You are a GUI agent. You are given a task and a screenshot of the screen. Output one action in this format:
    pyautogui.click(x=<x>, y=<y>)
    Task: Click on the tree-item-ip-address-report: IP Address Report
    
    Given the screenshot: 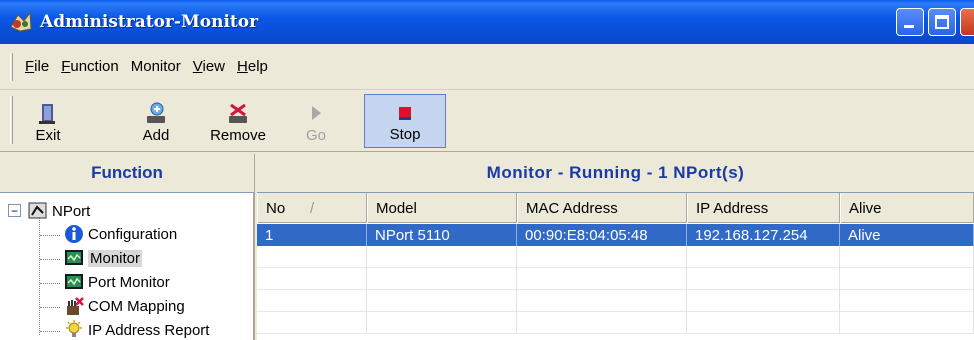 What is the action you would take?
    pyautogui.click(x=136, y=330)
    